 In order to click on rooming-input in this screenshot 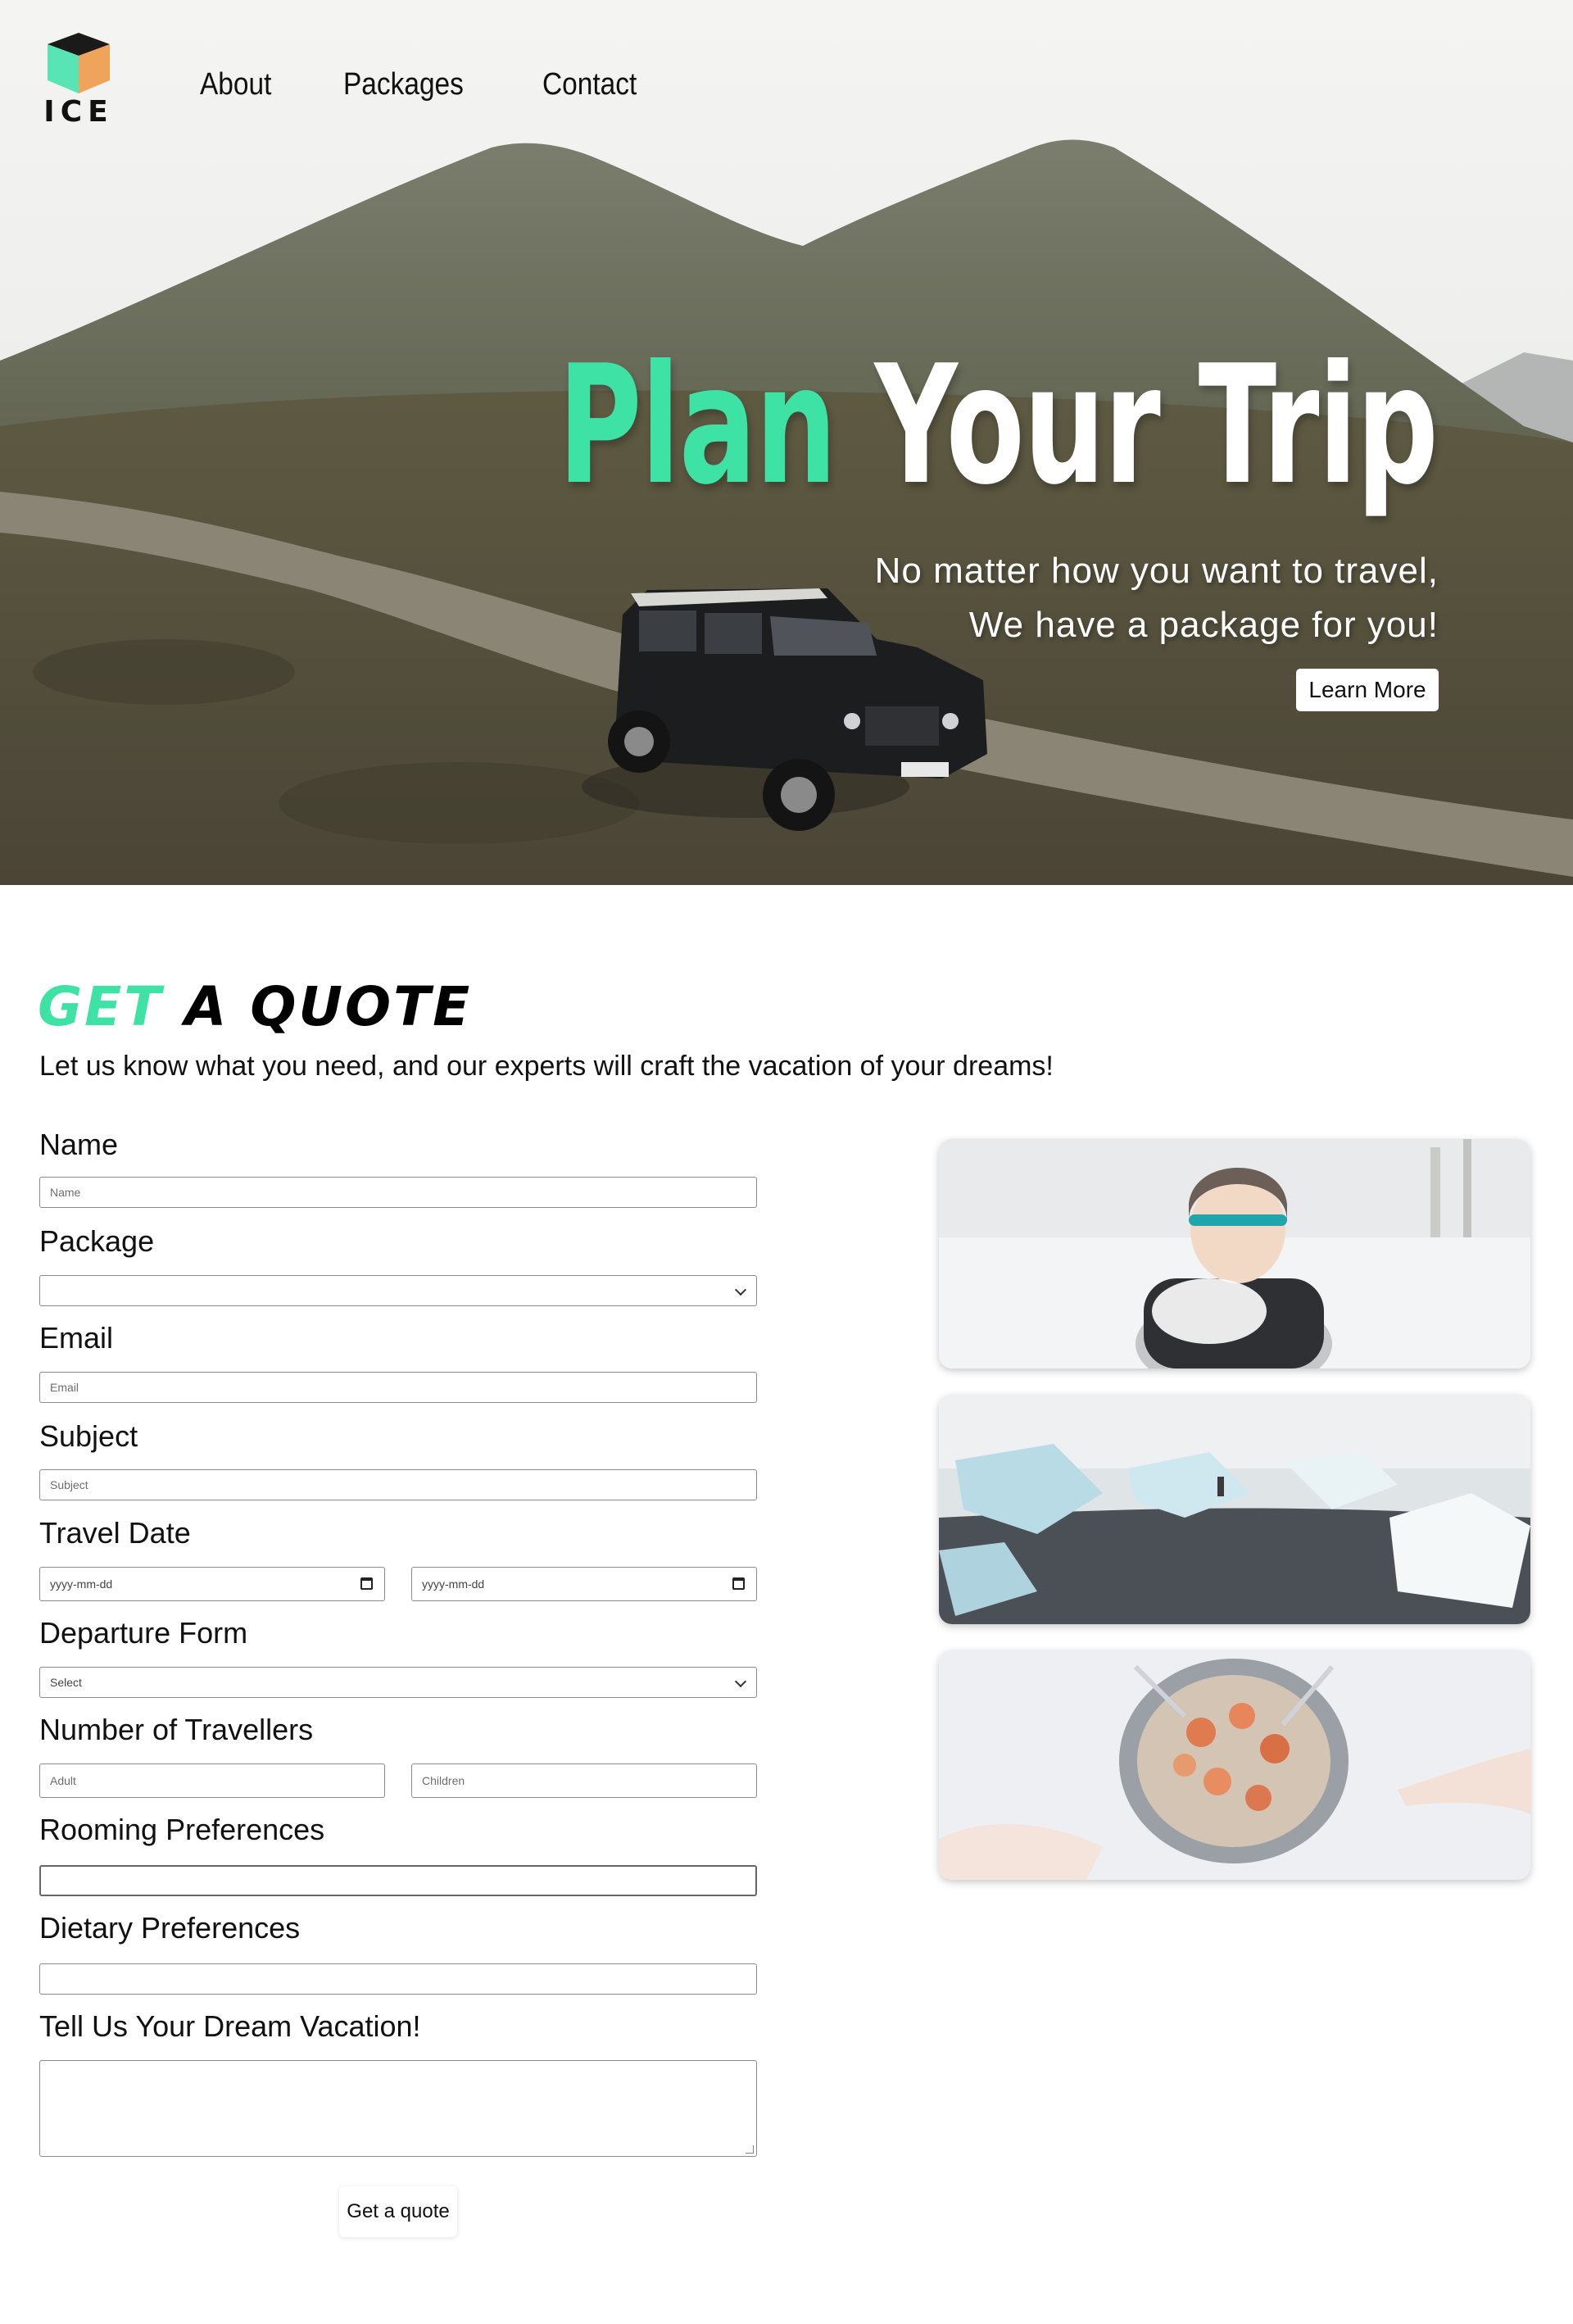, I will do `click(398, 1880)`.